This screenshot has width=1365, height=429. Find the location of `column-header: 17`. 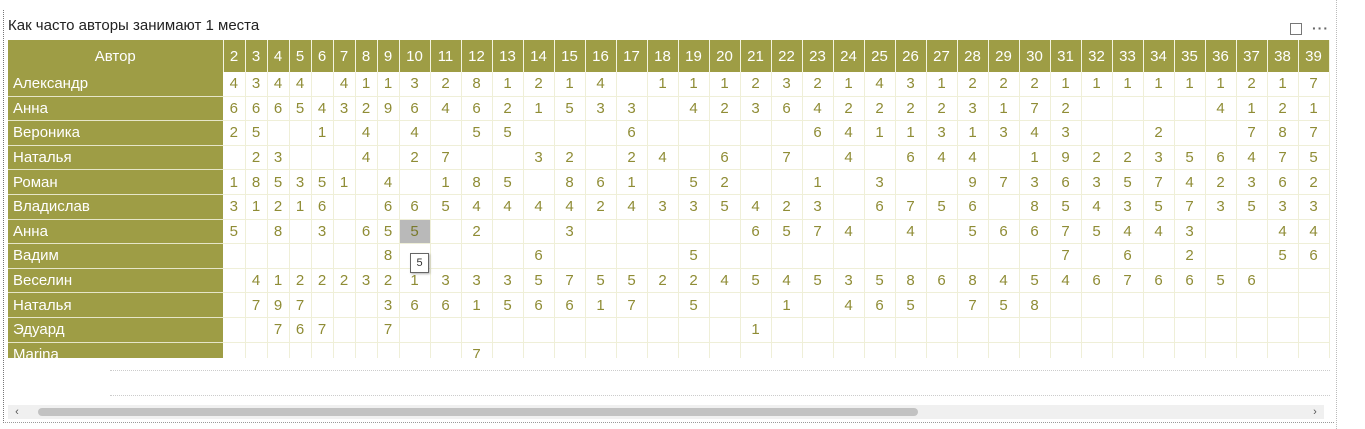

column-header: 17 is located at coordinates (632, 56).